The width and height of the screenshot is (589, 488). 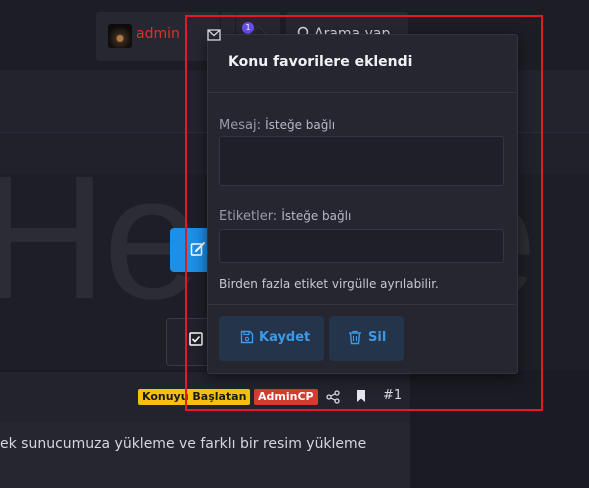 I want to click on post-body, so click(x=205, y=455).